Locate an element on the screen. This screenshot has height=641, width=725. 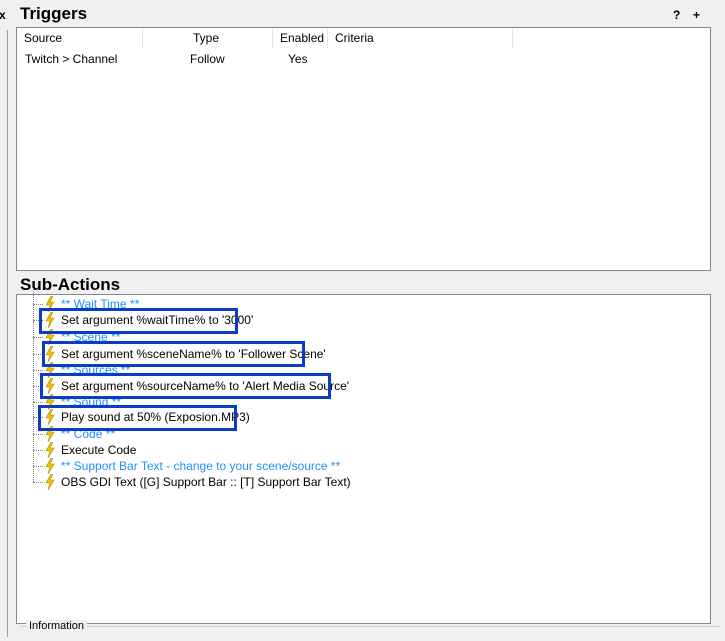
left-panel-edge: x is located at coordinates (6, 318).